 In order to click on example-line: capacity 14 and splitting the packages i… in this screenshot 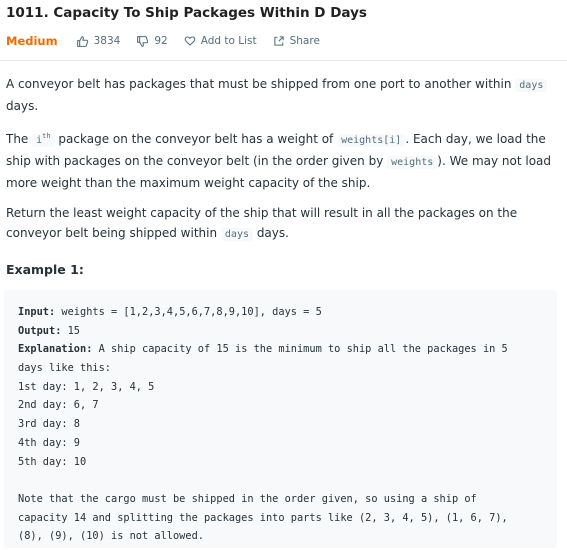, I will do `click(263, 517)`.